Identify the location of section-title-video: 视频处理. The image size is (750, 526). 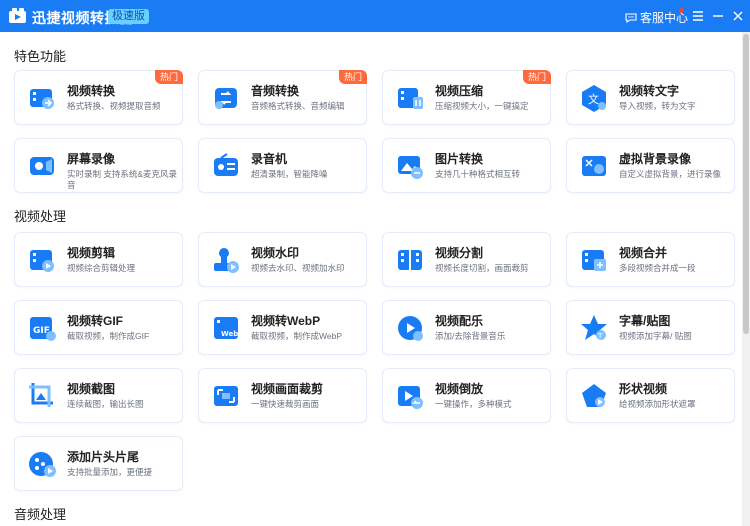
(40, 216).